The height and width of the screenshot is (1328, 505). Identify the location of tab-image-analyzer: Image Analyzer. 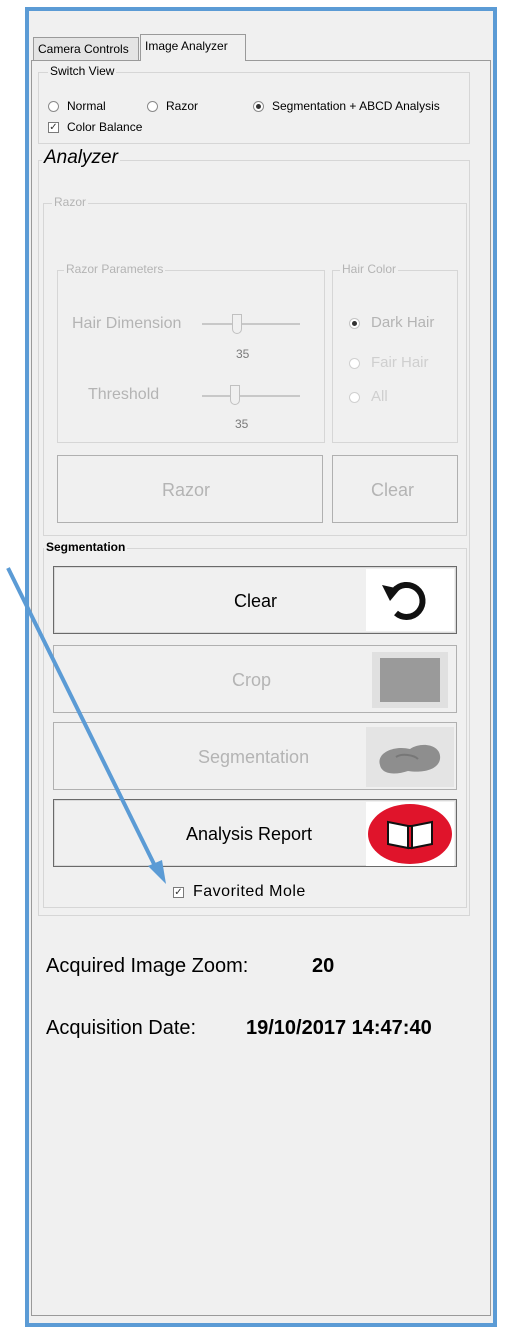
(193, 47).